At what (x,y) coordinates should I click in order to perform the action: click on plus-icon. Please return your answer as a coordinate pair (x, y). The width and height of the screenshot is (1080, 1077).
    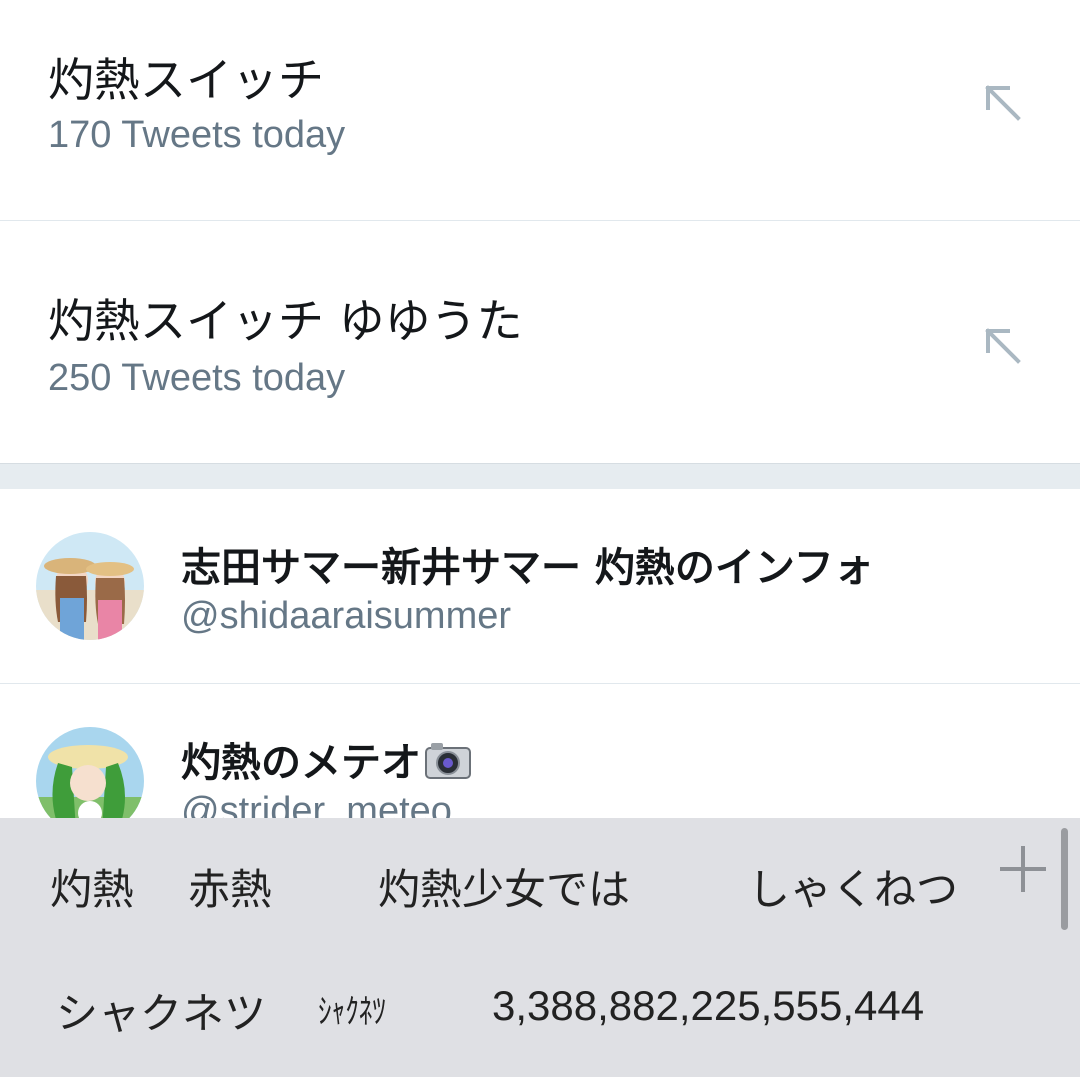
    Looking at the image, I should click on (1023, 869).